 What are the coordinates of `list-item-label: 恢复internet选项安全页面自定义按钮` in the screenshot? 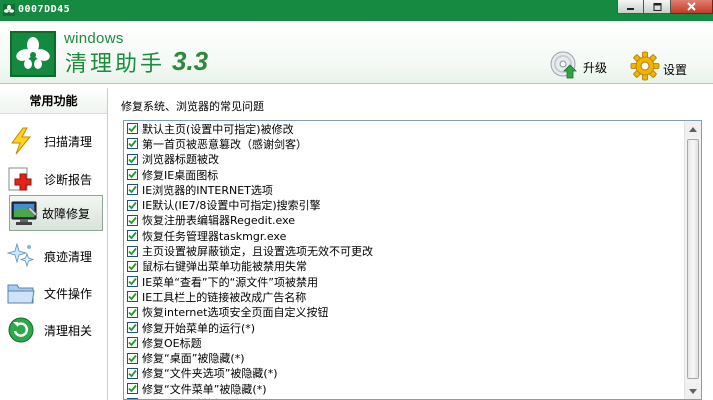 It's located at (235, 313).